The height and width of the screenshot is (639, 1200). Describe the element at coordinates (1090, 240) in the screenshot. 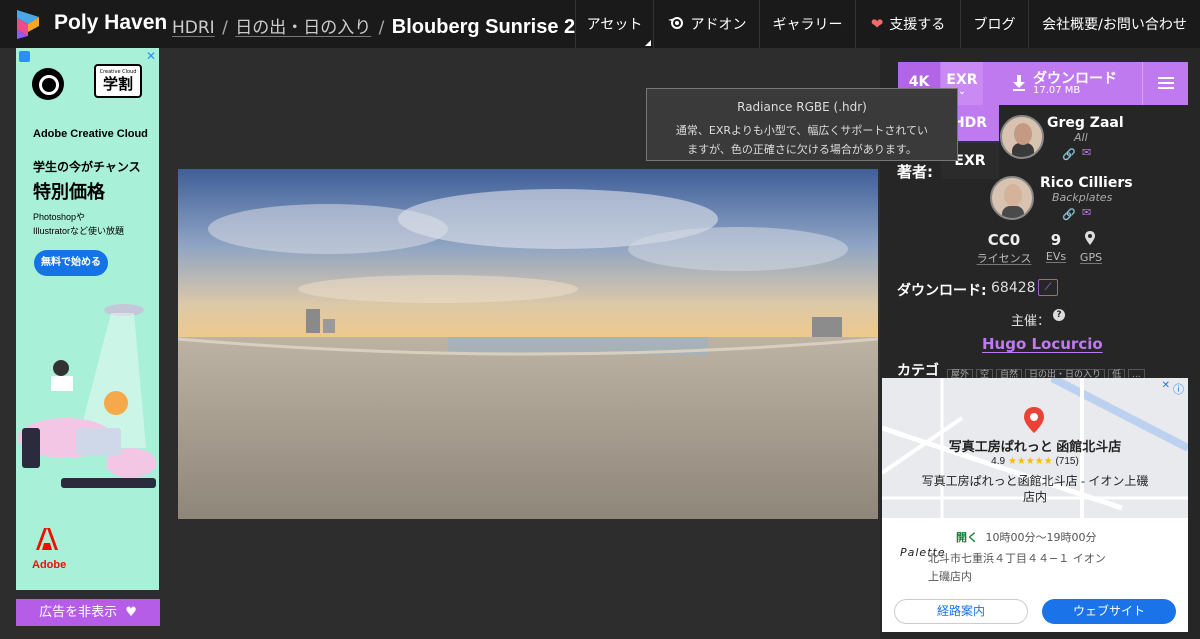

I see `gps-pin-icon` at that location.